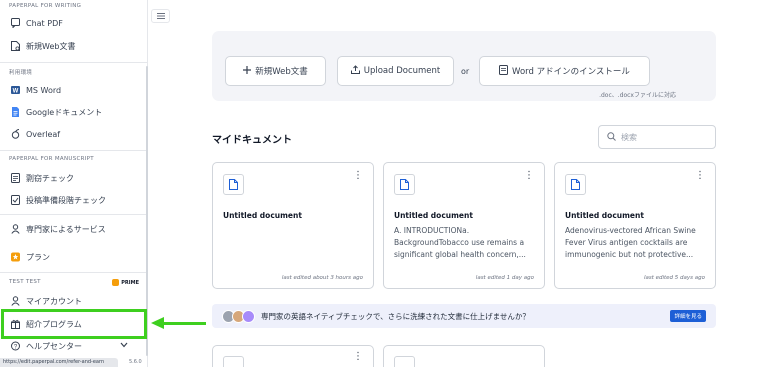 This screenshot has height=367, width=780. I want to click on version-label: 5.6.0, so click(135, 362).